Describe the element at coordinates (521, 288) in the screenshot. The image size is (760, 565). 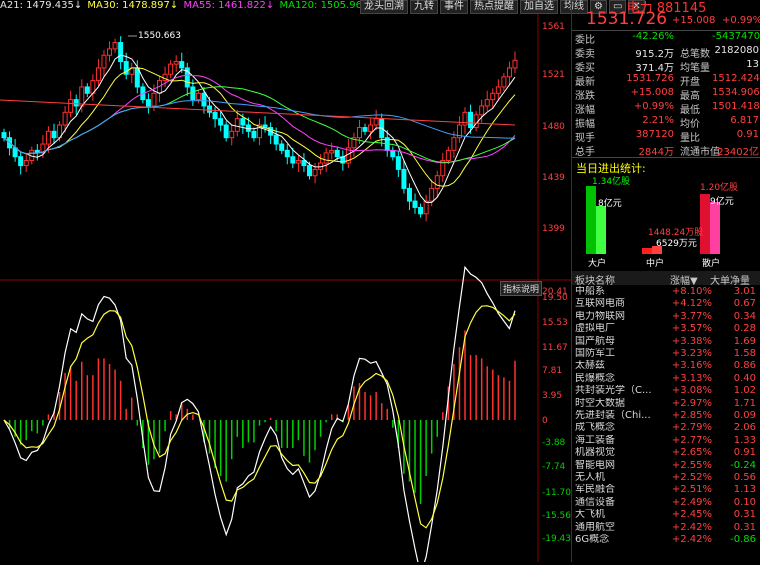
I see `indicator-help-button: 指标说明` at that location.